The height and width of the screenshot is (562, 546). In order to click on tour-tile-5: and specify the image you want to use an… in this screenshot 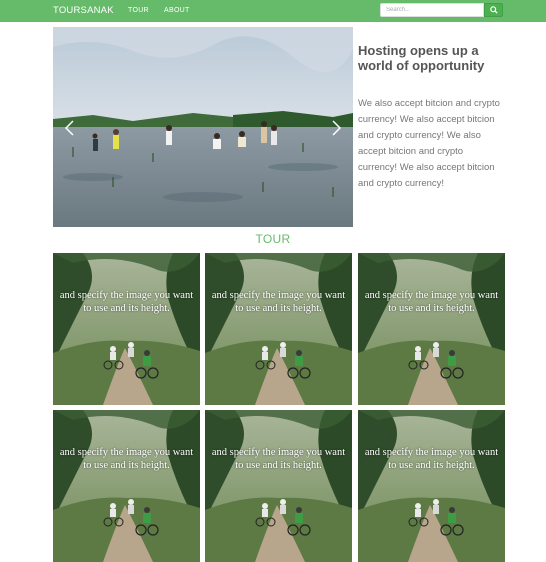, I will do `click(278, 486)`.